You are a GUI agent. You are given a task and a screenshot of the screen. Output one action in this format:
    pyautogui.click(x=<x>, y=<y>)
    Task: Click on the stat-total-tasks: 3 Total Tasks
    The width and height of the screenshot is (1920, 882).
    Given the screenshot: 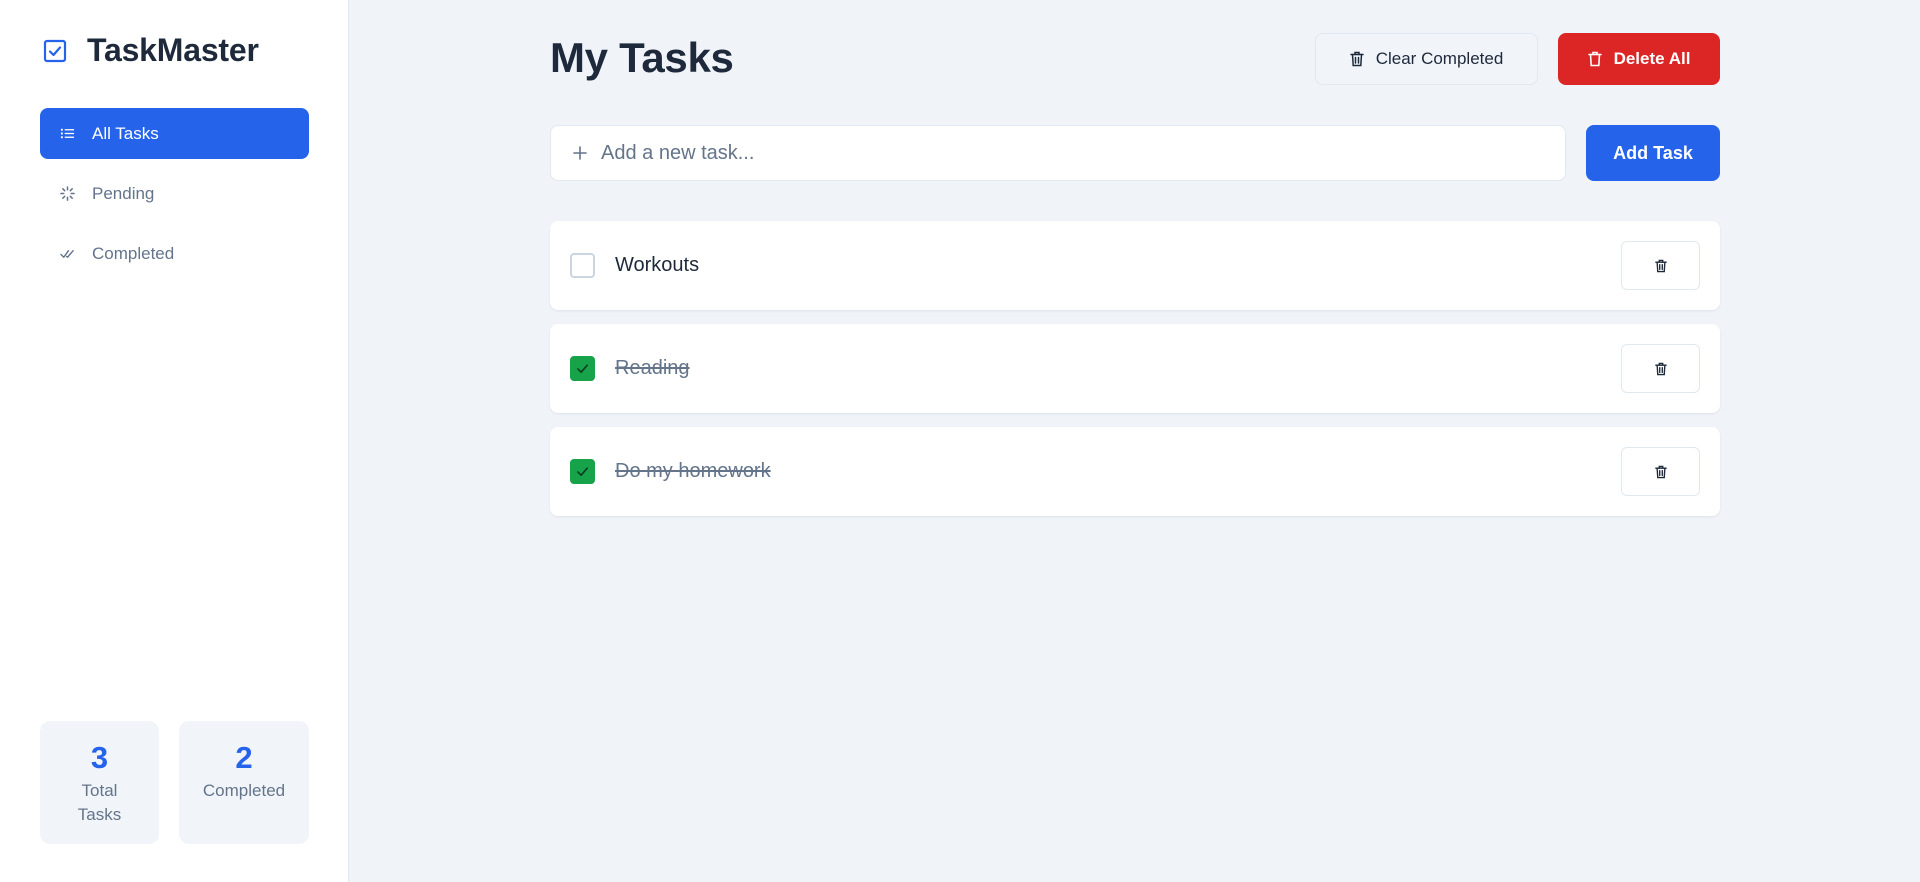 What is the action you would take?
    pyautogui.click(x=99, y=782)
    